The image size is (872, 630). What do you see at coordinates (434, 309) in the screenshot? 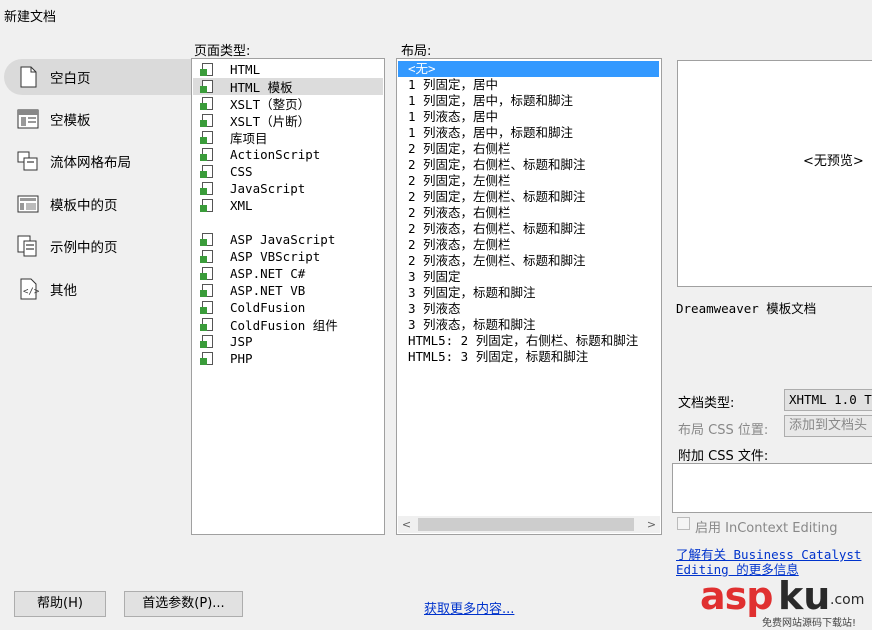
I see `list-item: 3 列液态` at bounding box center [434, 309].